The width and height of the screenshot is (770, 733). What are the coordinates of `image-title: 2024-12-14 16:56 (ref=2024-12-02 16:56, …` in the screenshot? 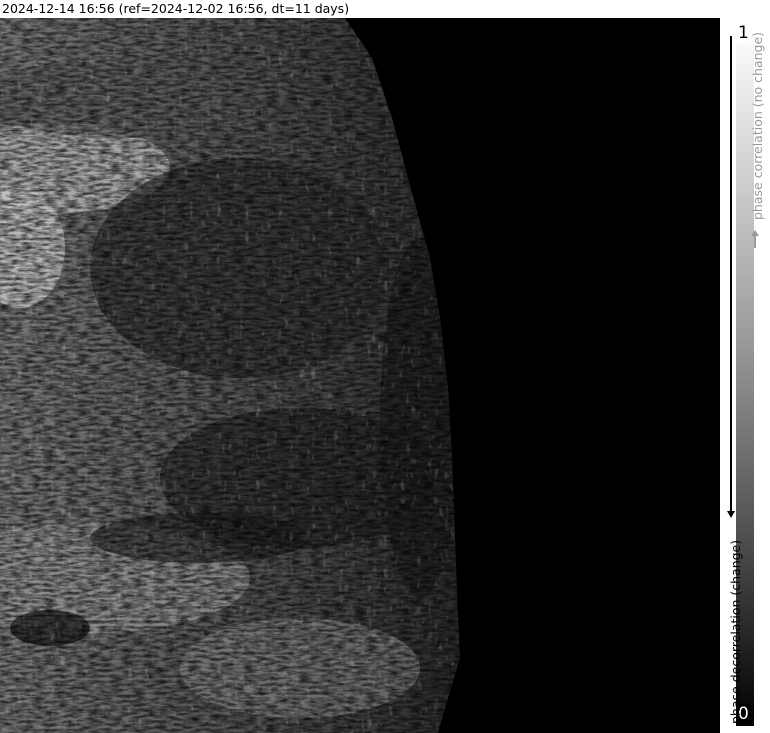 It's located at (176, 8).